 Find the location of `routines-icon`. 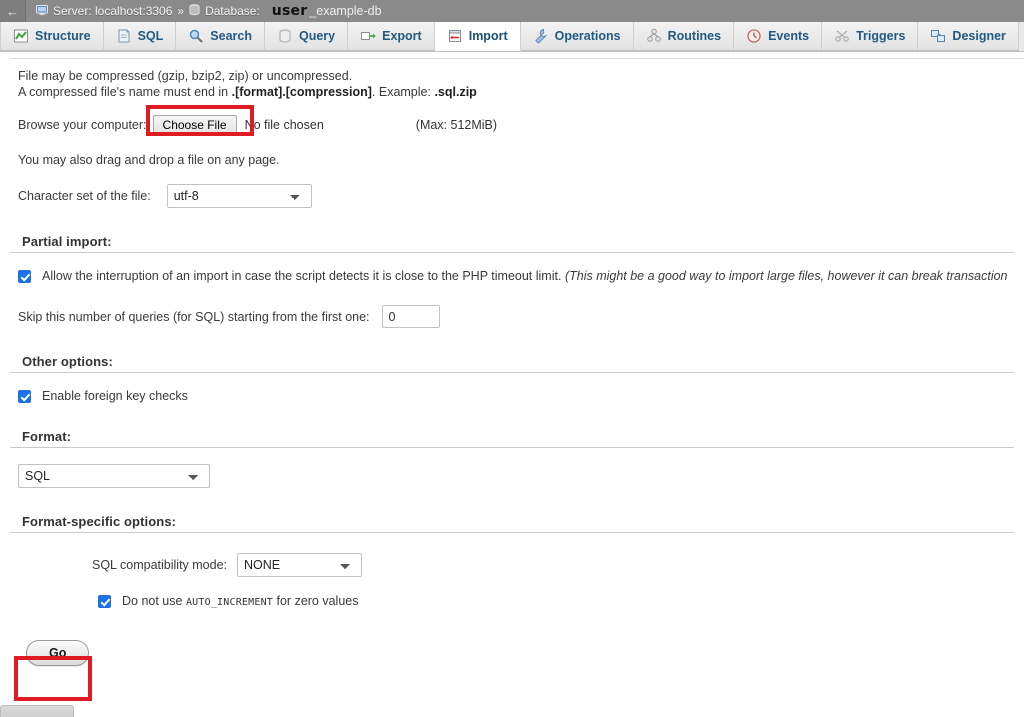

routines-icon is located at coordinates (654, 36).